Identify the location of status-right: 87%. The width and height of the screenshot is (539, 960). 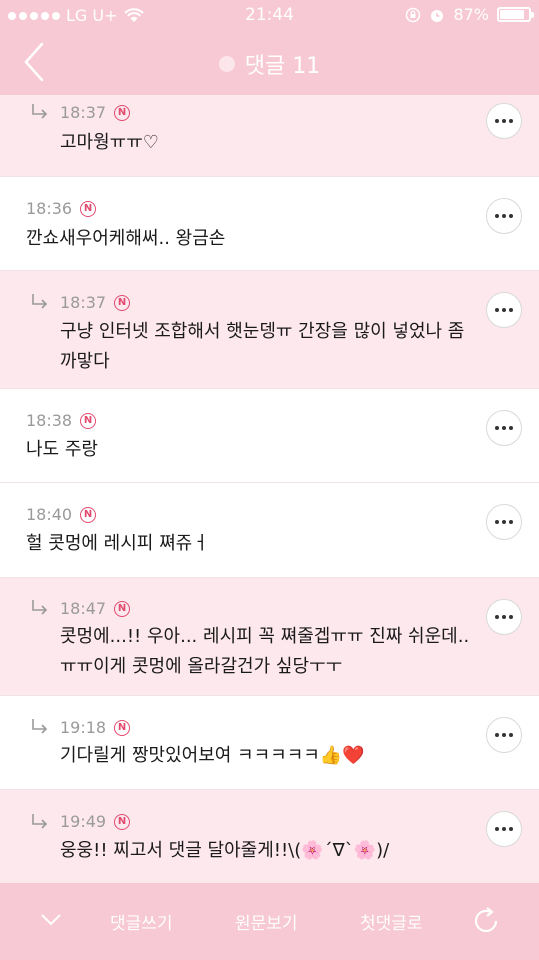
(469, 14).